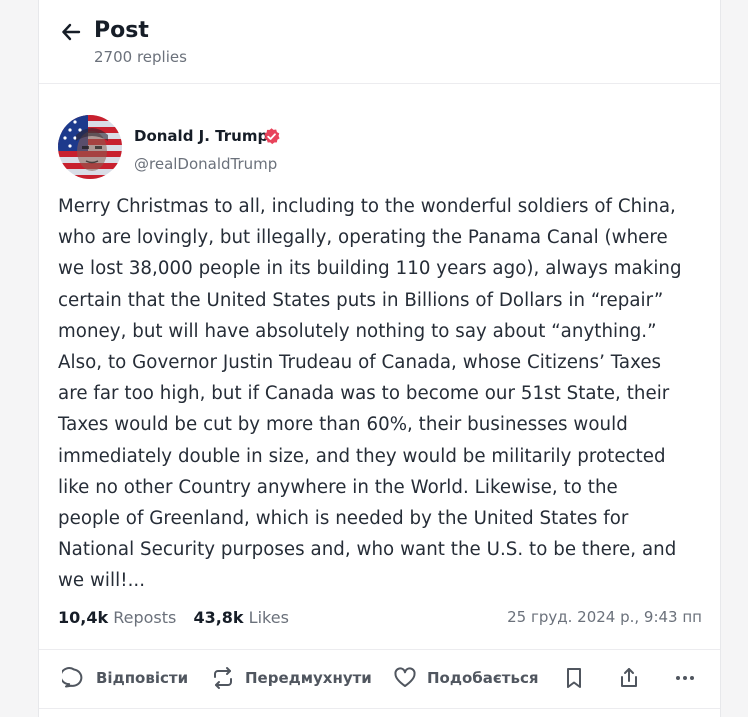 This screenshot has height=717, width=748. I want to click on repost-button: Передмухнути, so click(291, 678).